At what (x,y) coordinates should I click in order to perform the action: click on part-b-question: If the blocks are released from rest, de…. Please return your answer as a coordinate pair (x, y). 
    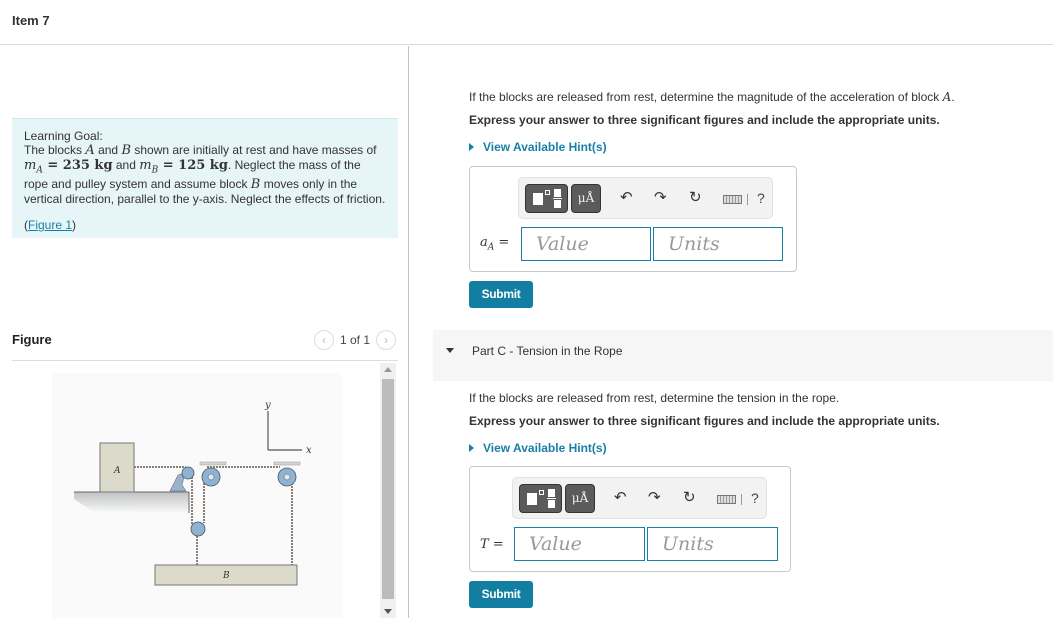
    Looking at the image, I should click on (712, 97).